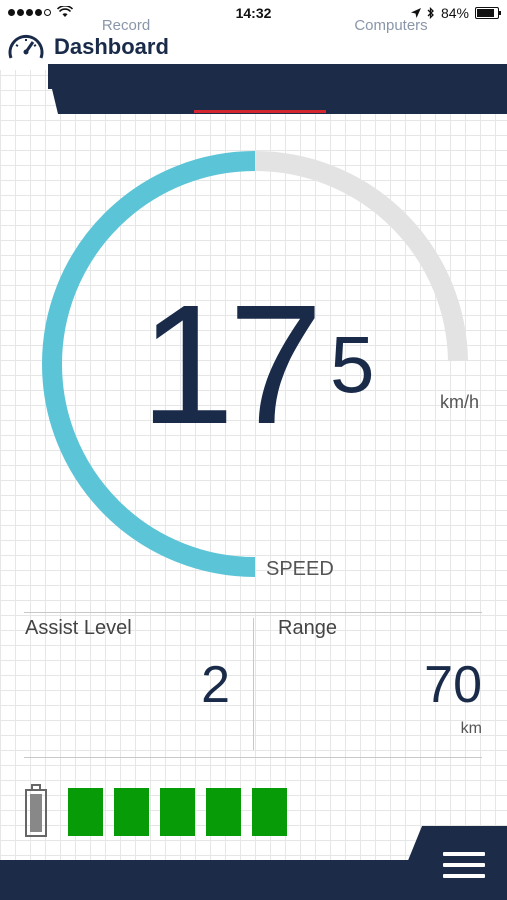  What do you see at coordinates (215, 685) in the screenshot?
I see `assist-level-value: 2` at bounding box center [215, 685].